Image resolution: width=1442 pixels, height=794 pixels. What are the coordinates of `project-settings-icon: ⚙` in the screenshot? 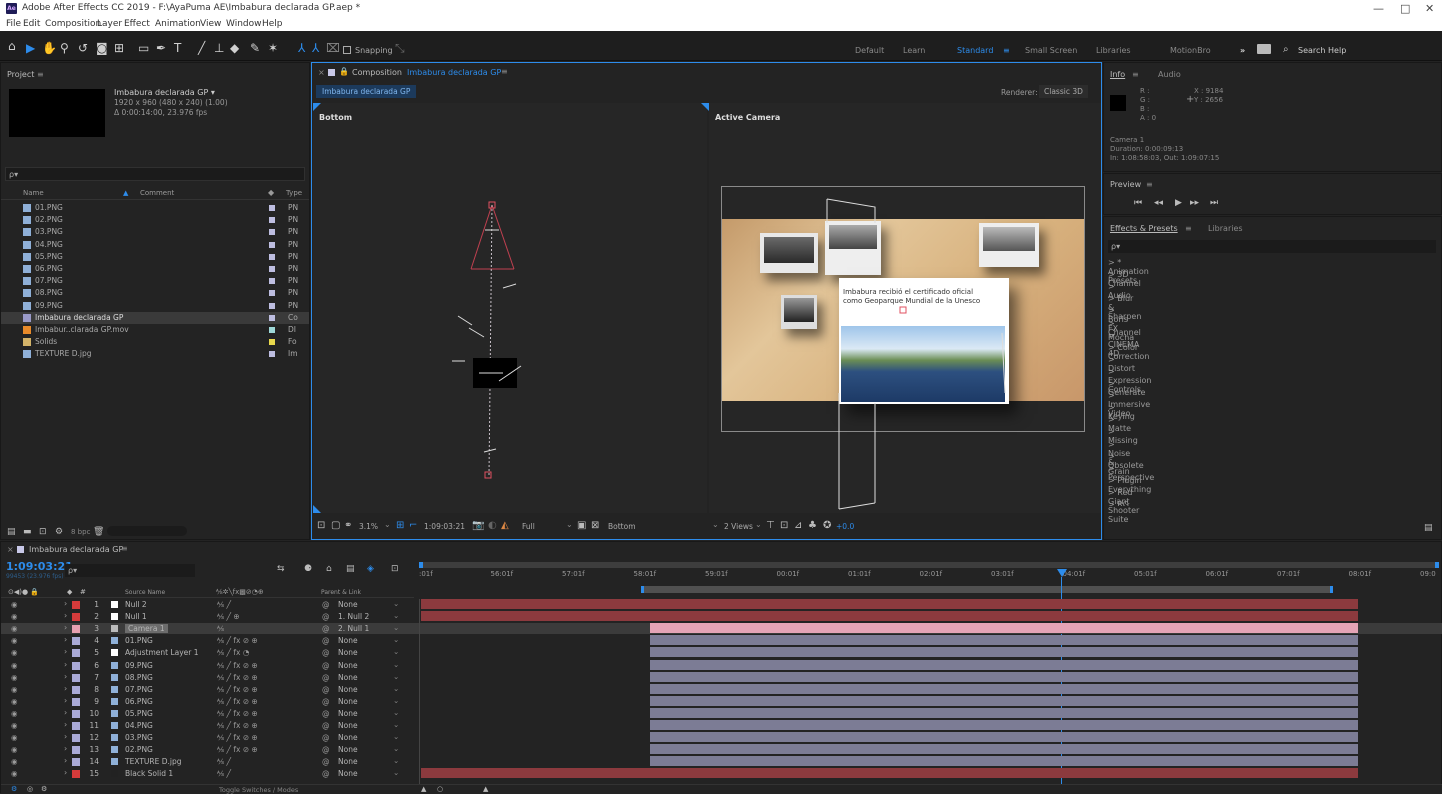 It's located at (59, 532).